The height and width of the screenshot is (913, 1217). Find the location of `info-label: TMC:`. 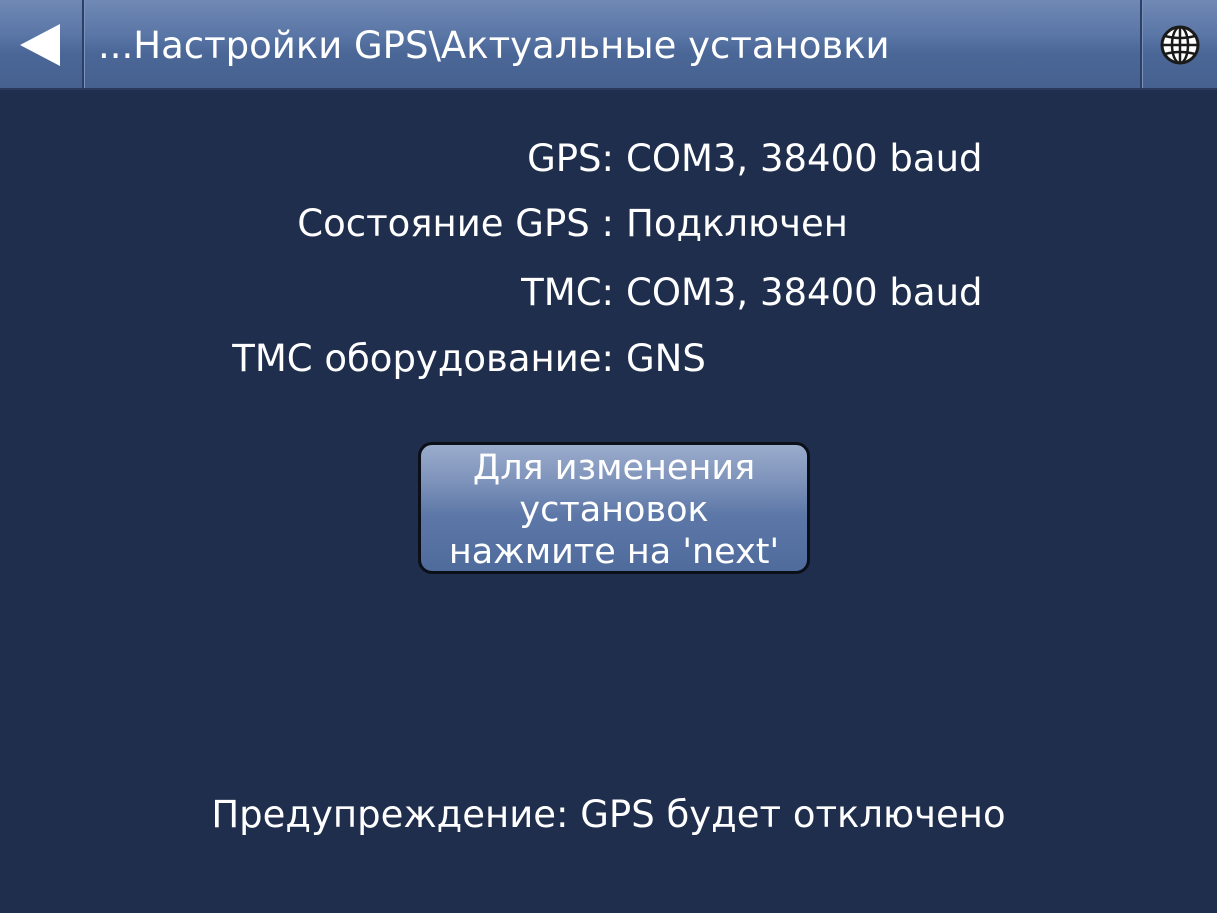

info-label: TMC: is located at coordinates (567, 292).